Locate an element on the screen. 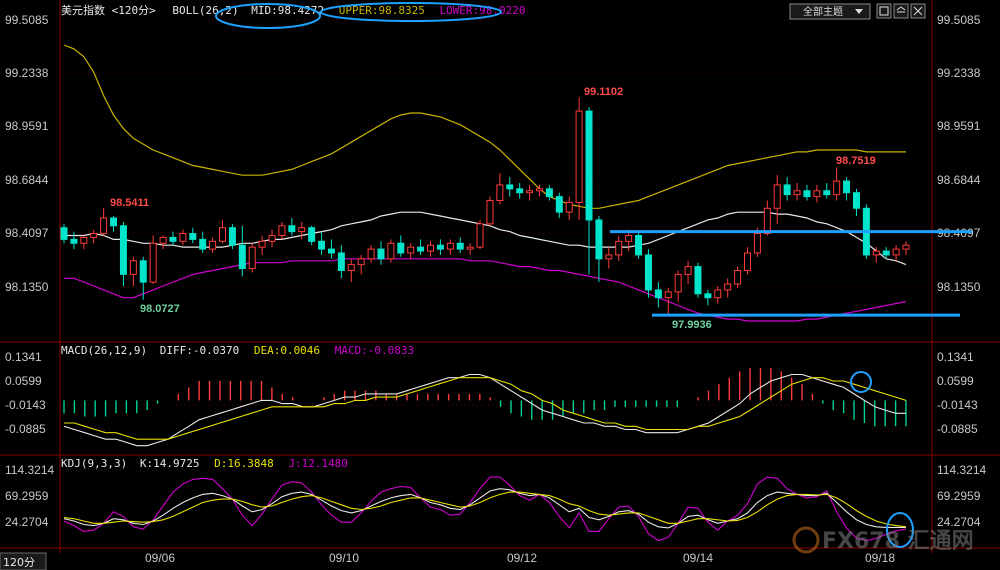 The image size is (1000, 570). period-tag: <120分> is located at coordinates (134, 10).